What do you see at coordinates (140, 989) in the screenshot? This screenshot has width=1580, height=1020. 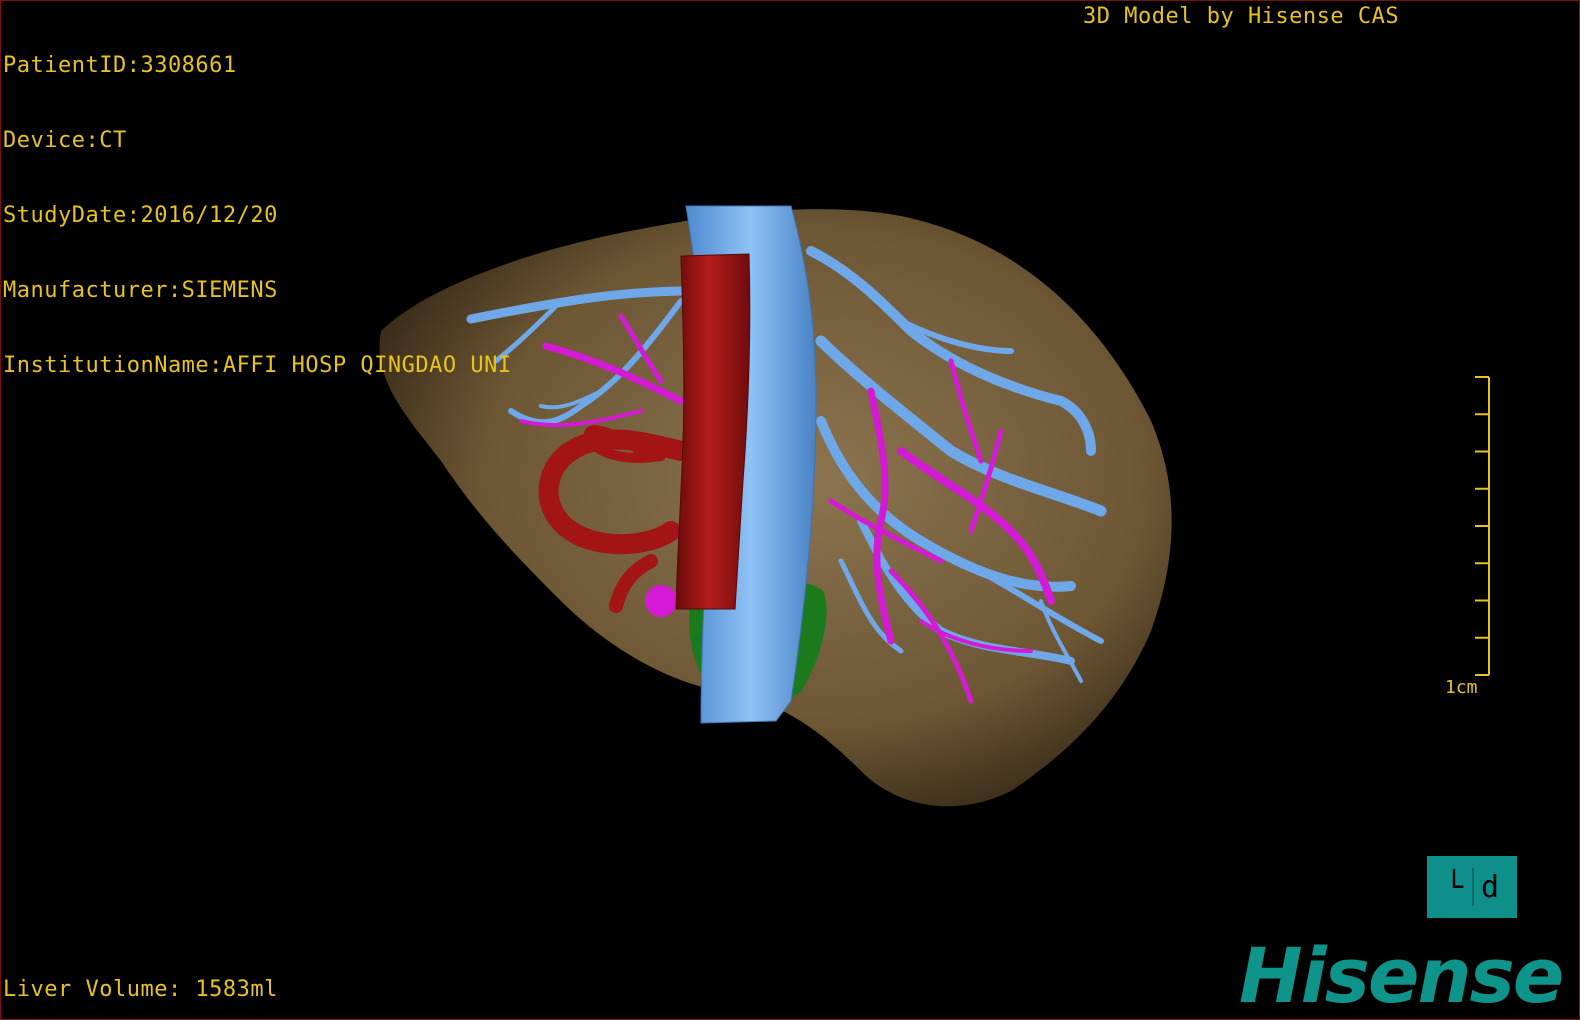 I see `liver-volume-text: Liver Volume: 1583ml` at bounding box center [140, 989].